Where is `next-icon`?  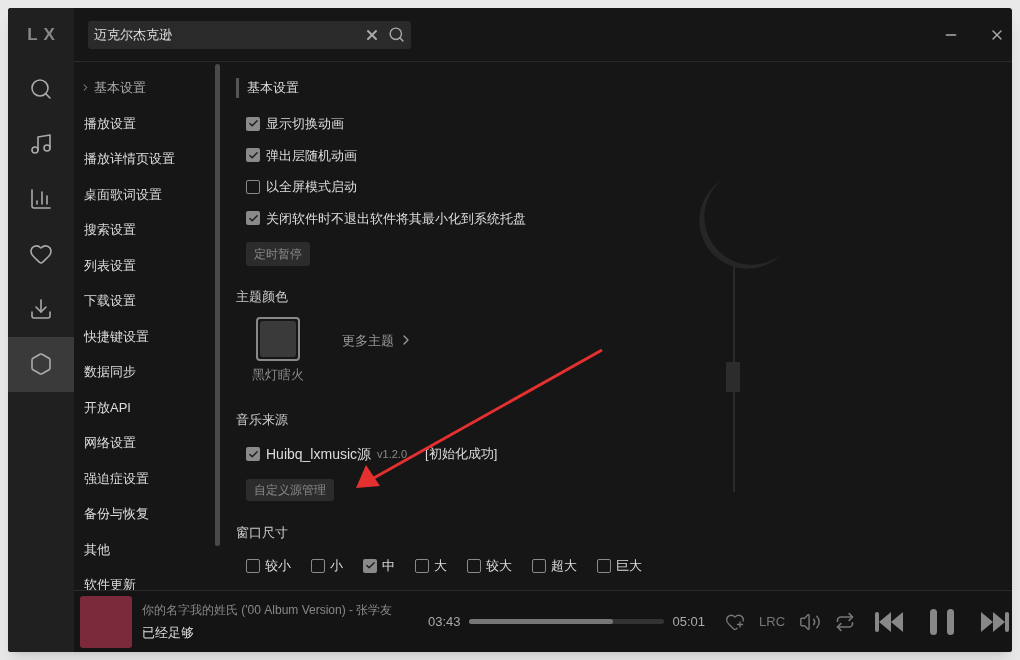 next-icon is located at coordinates (994, 621).